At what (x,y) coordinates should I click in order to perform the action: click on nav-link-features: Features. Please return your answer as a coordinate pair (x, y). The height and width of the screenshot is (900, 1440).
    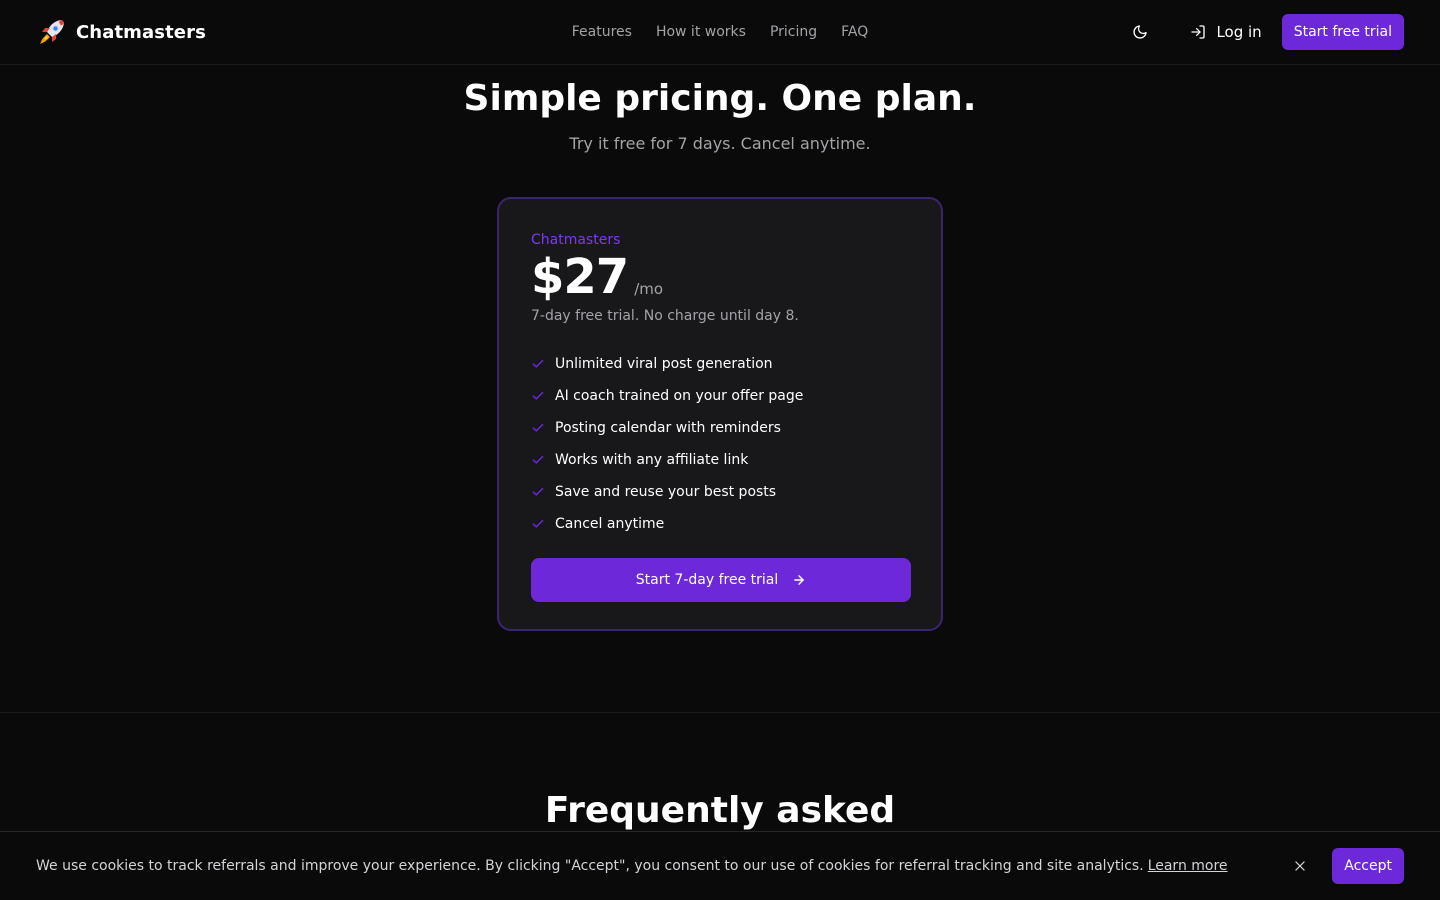
    Looking at the image, I should click on (602, 32).